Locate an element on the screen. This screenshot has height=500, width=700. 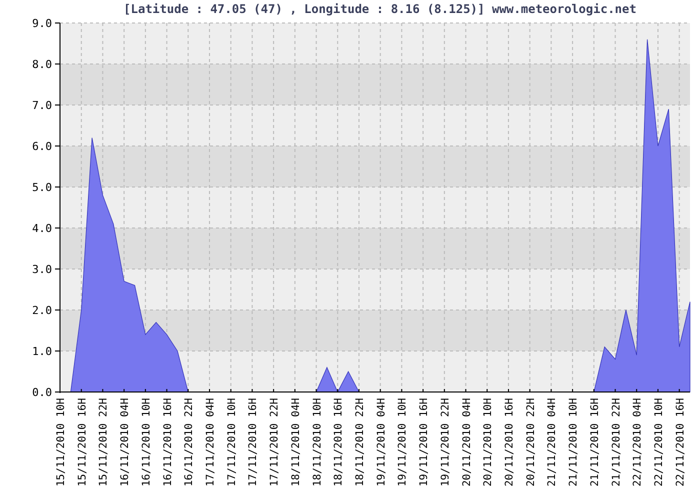
x-tick-label: 16/11/2010 16H is located at coordinates (168, 442).